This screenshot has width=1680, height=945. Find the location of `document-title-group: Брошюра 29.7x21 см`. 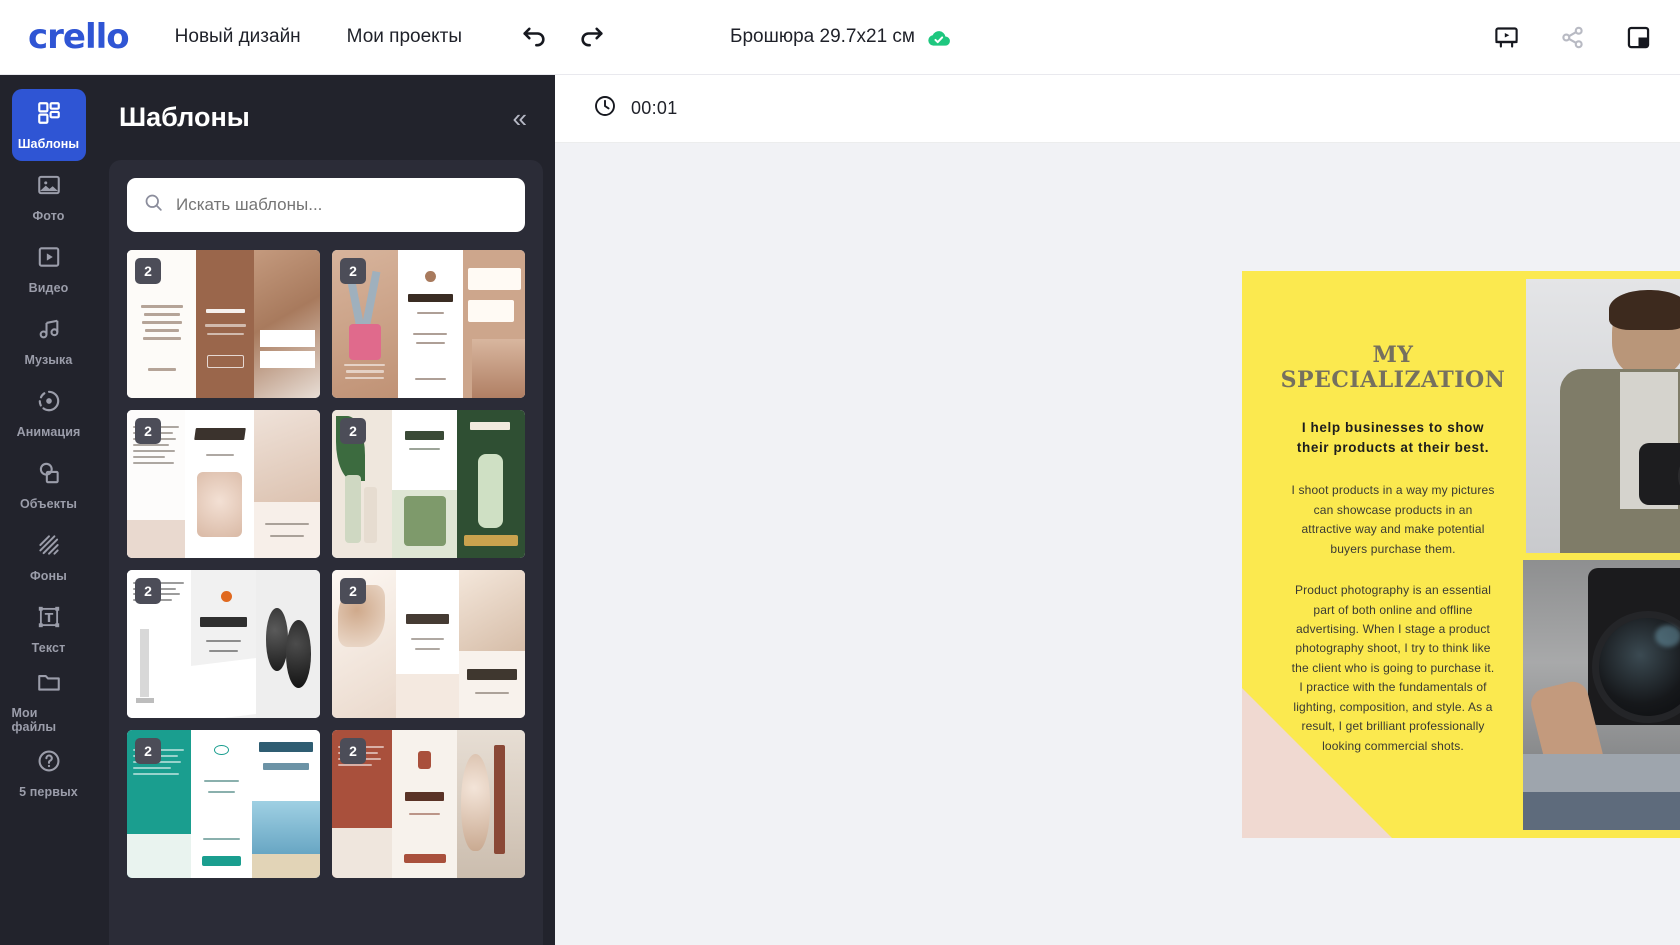

document-title-group: Брошюра 29.7x21 см is located at coordinates (840, 37).